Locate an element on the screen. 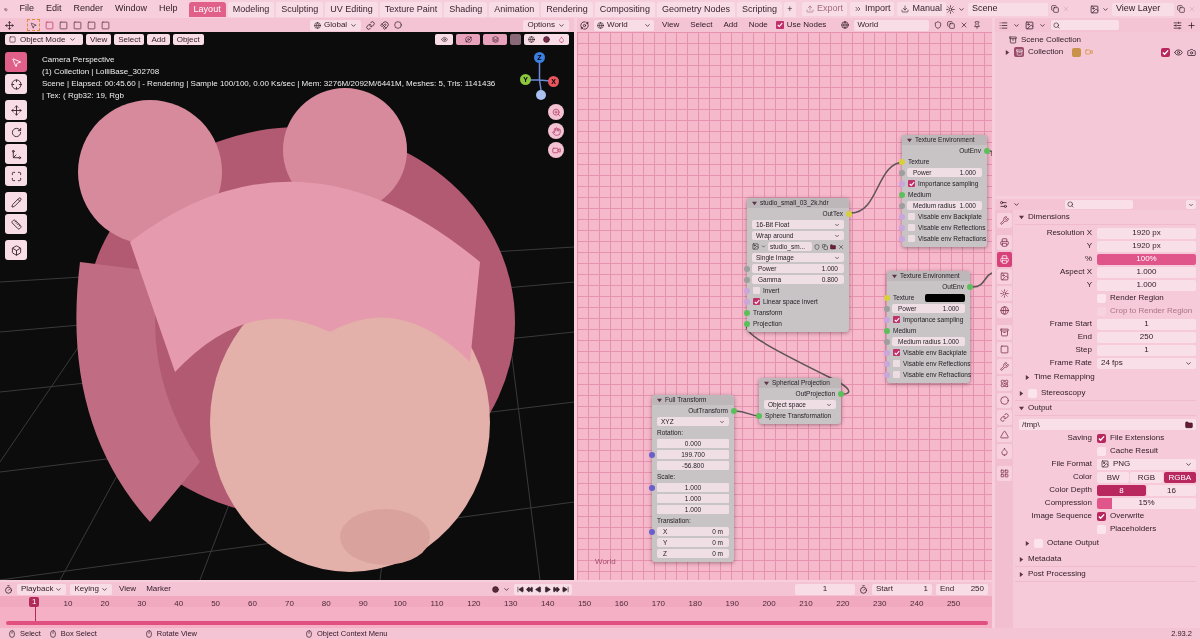 The image size is (1200, 639). frame-number: 110 is located at coordinates (437, 604).